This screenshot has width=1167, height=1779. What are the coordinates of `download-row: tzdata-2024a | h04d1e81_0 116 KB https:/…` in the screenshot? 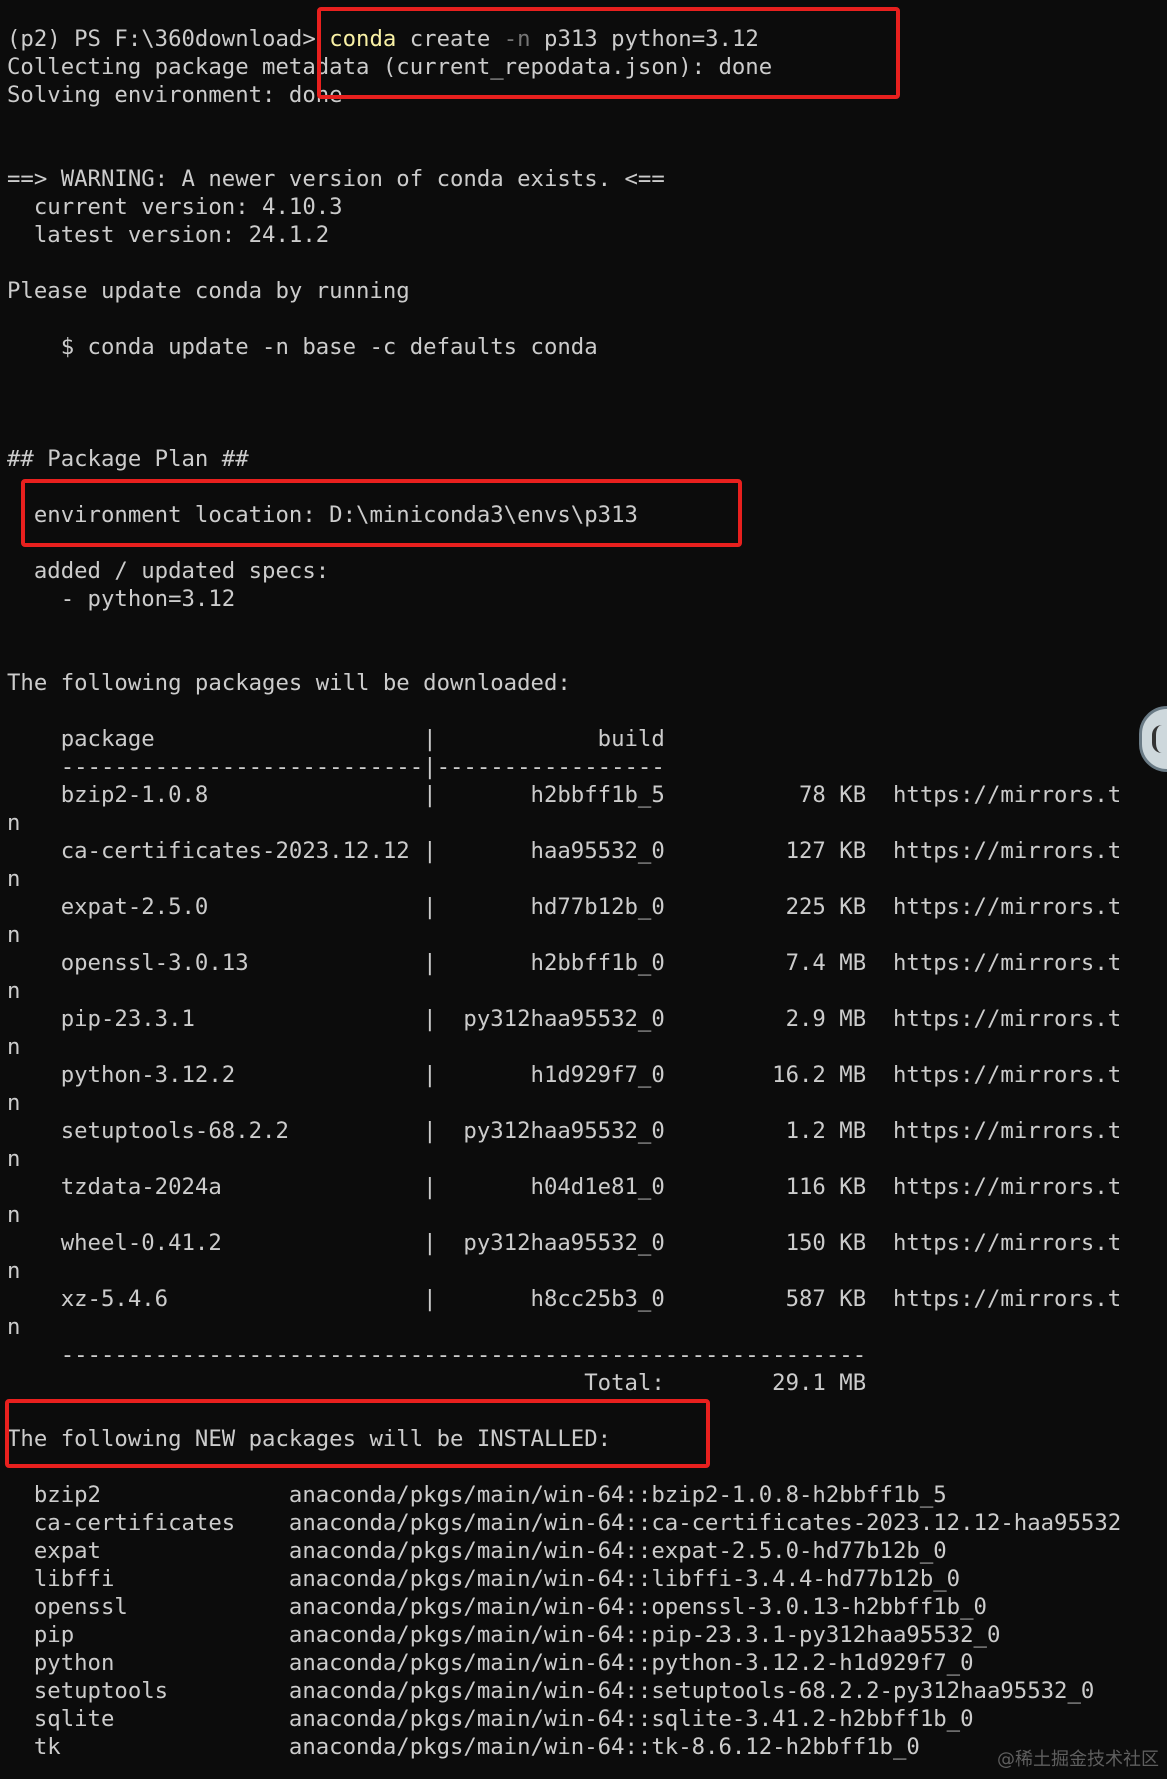 It's located at (564, 1187).